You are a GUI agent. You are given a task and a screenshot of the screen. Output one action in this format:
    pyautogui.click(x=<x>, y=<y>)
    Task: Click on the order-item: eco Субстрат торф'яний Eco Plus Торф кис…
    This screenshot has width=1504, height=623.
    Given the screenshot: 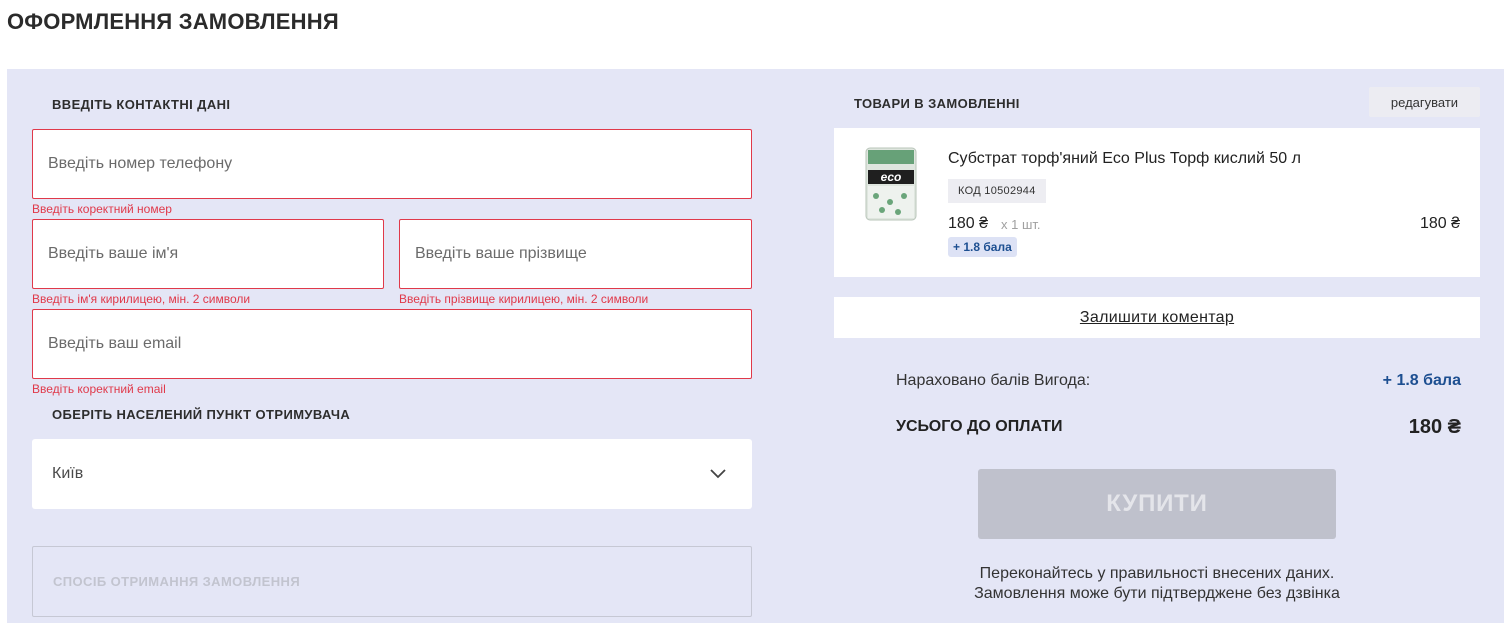 What is the action you would take?
    pyautogui.click(x=1157, y=202)
    